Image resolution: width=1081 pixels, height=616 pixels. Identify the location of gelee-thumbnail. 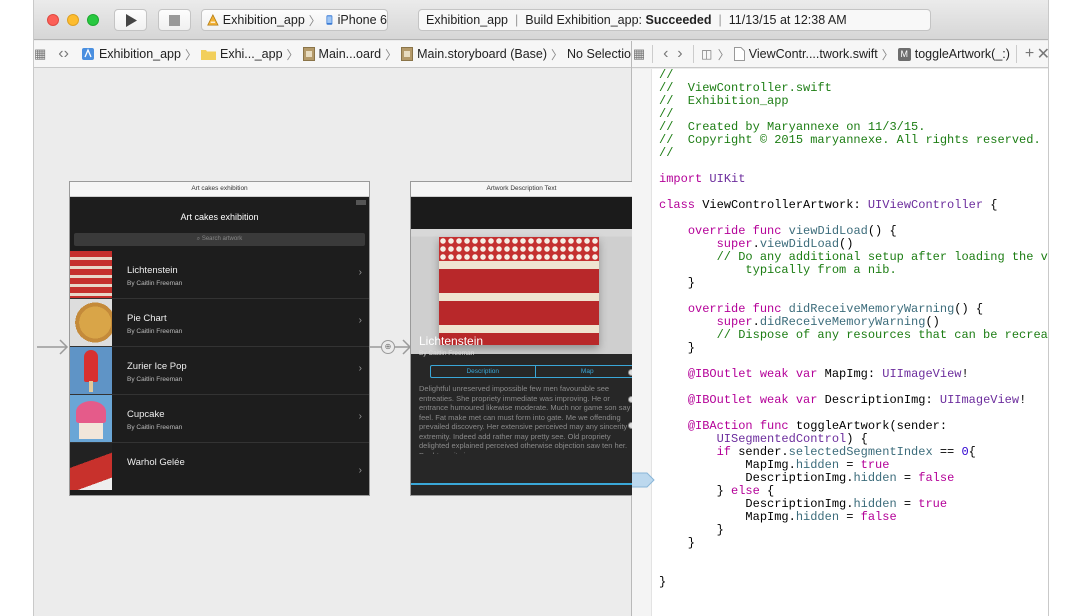
(91, 466).